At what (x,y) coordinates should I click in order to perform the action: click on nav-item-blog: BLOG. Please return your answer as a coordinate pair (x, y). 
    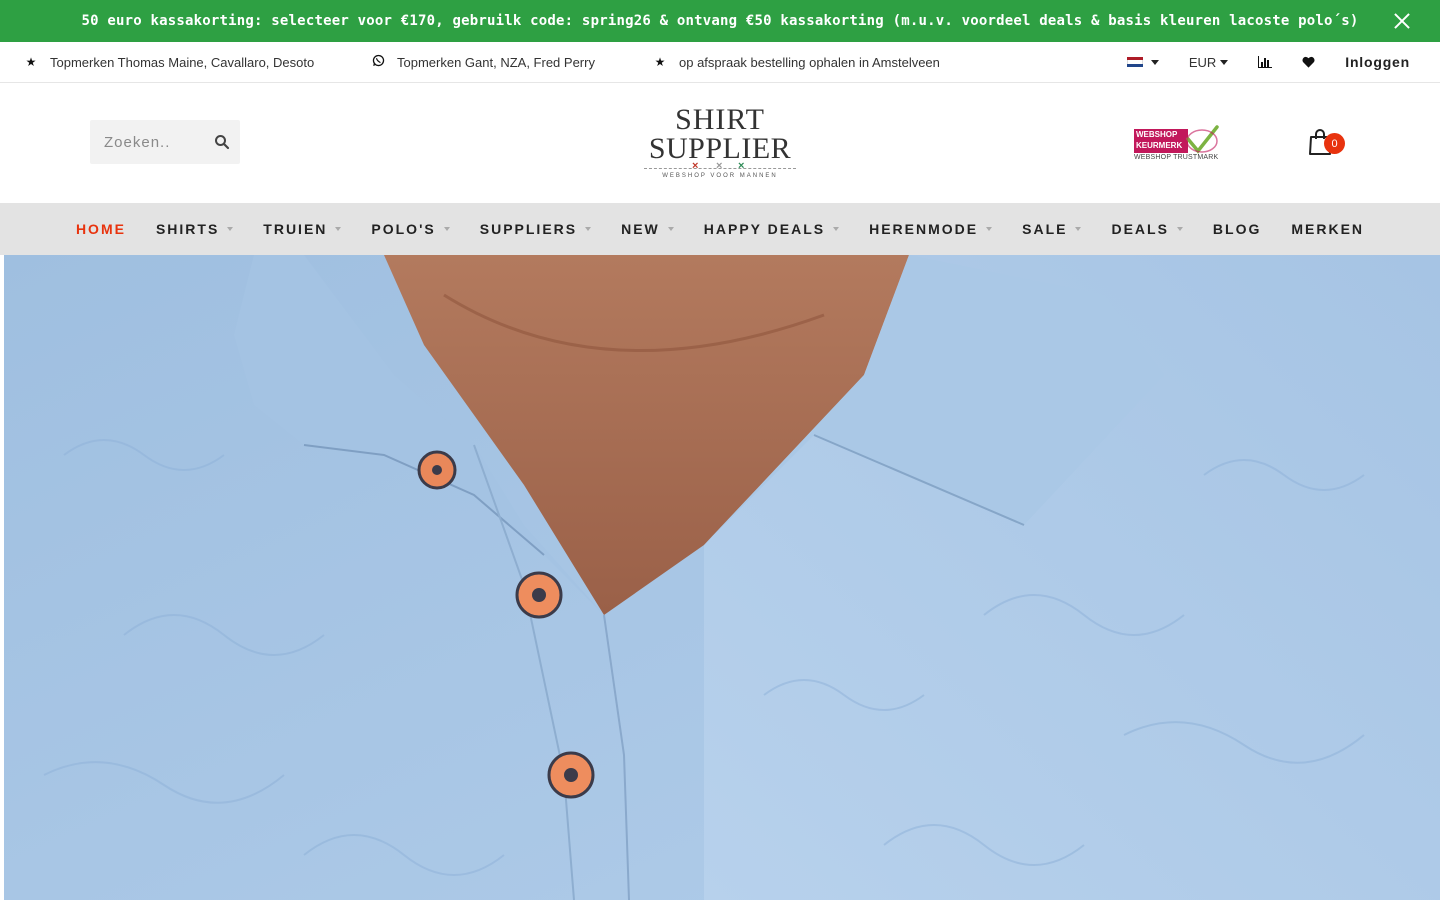
    Looking at the image, I should click on (1237, 229).